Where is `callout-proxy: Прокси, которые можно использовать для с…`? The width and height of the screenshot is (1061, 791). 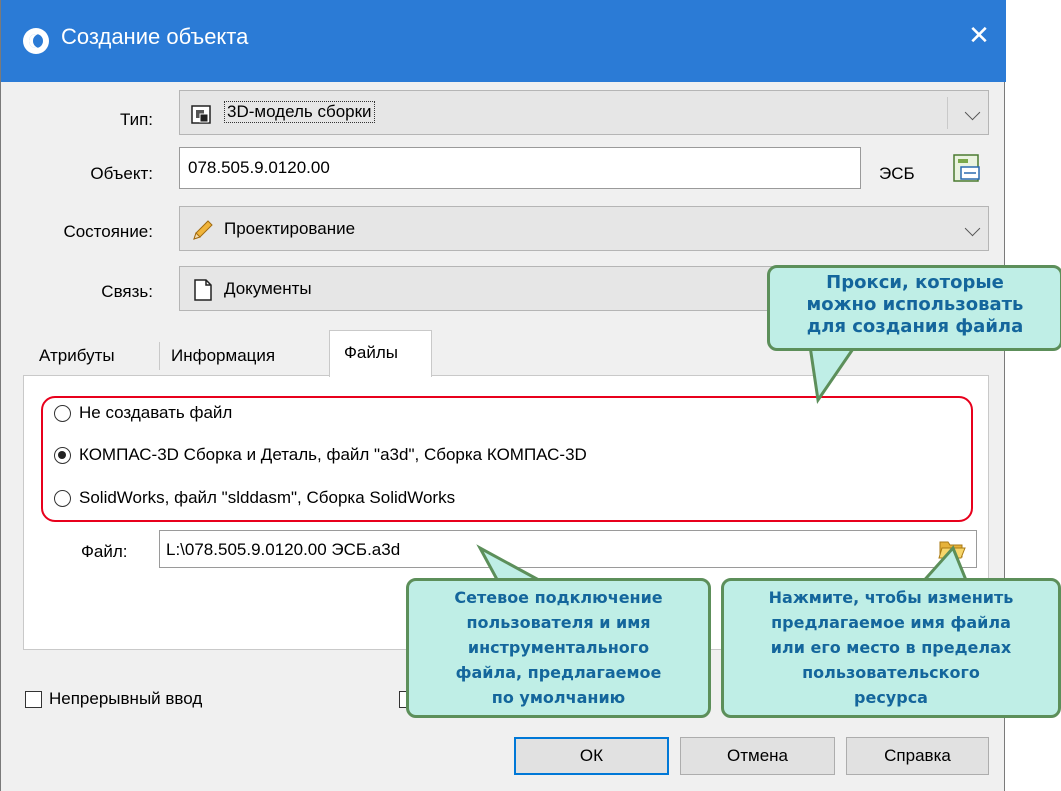
callout-proxy: Прокси, которые можно использовать для с… is located at coordinates (914, 308).